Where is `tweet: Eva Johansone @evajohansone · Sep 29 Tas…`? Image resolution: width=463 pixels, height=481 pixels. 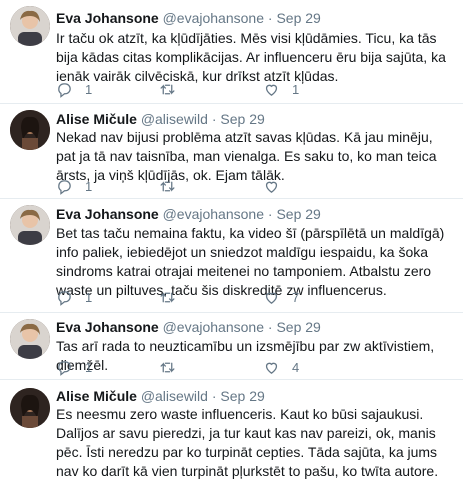 tweet: Eva Johansone @evajohansone · Sep 29 Tas… is located at coordinates (231, 346).